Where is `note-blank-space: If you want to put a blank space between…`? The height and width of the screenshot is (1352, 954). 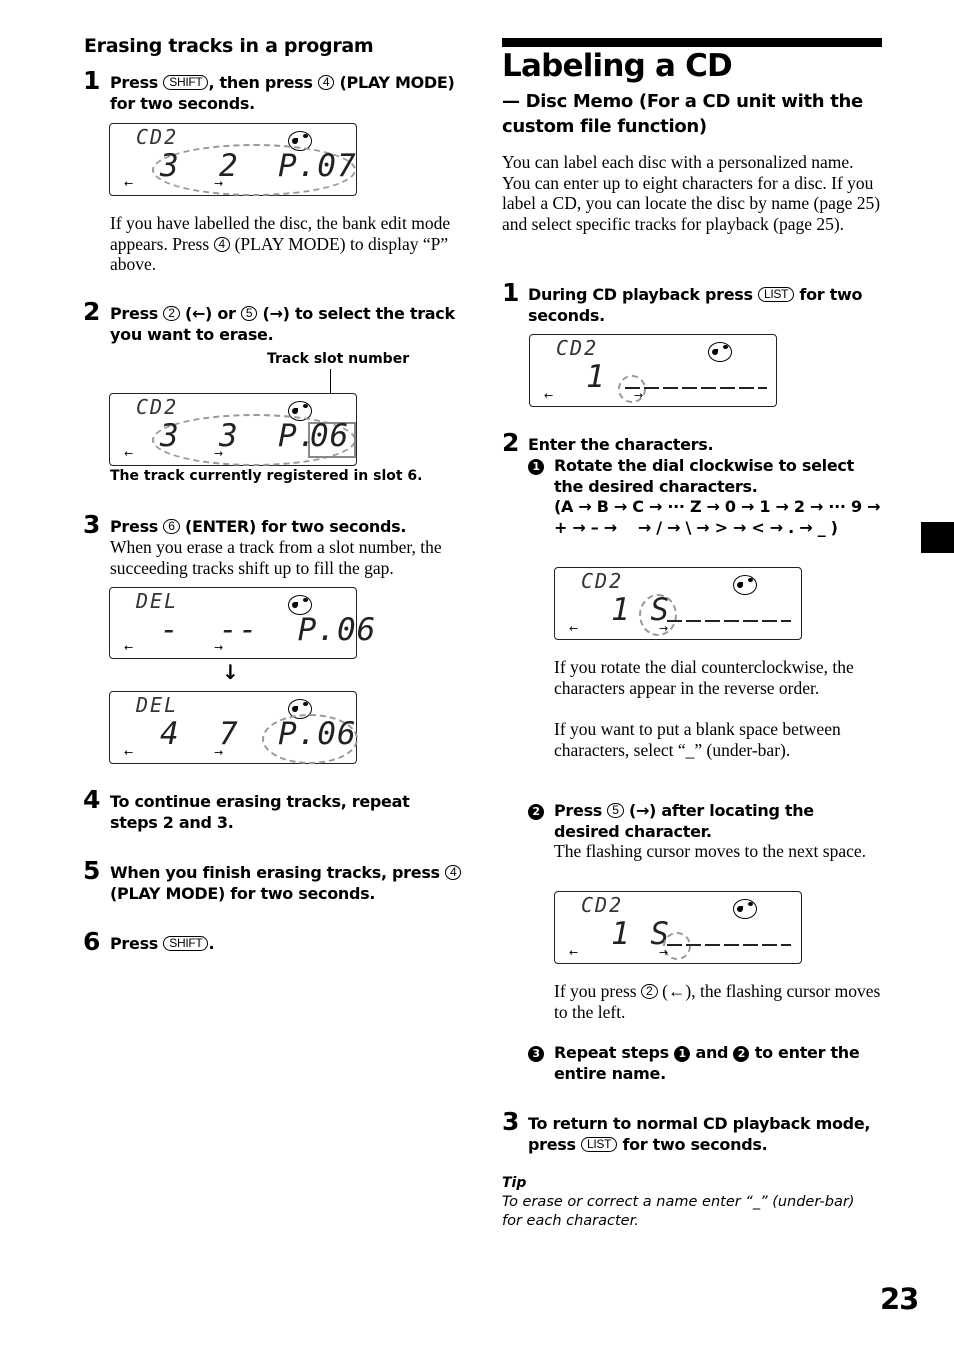 note-blank-space: If you want to put a blank space between… is located at coordinates (697, 739).